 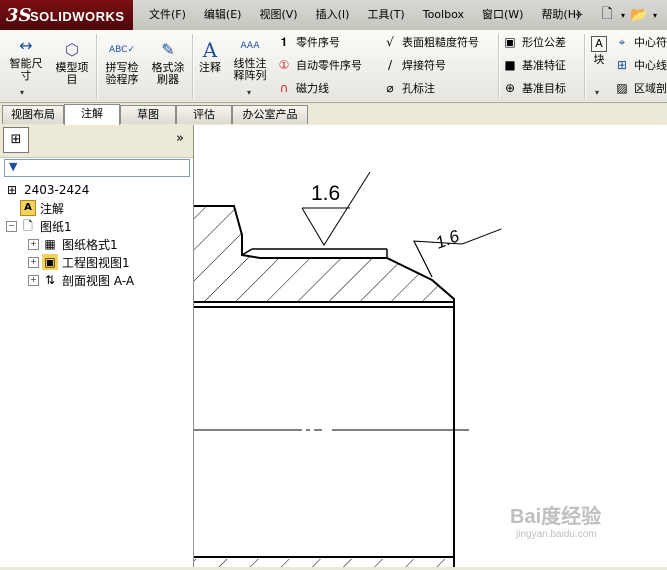 I want to click on roughness-value-left: 1.6, so click(x=325, y=193).